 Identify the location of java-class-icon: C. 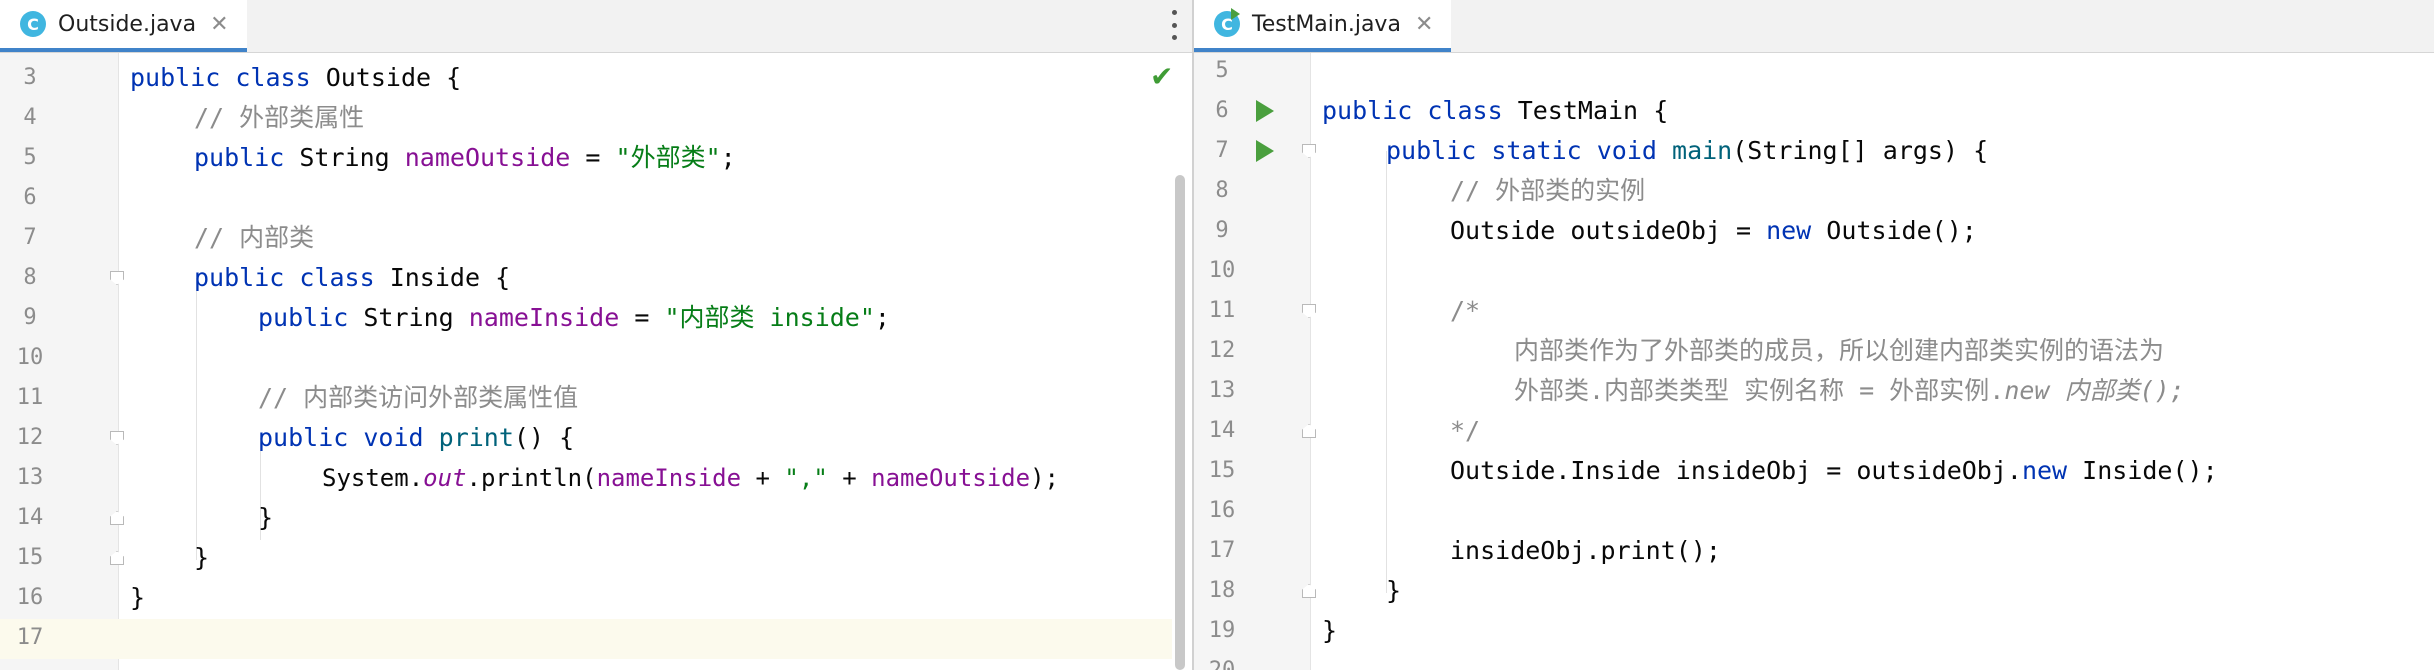
(33, 24).